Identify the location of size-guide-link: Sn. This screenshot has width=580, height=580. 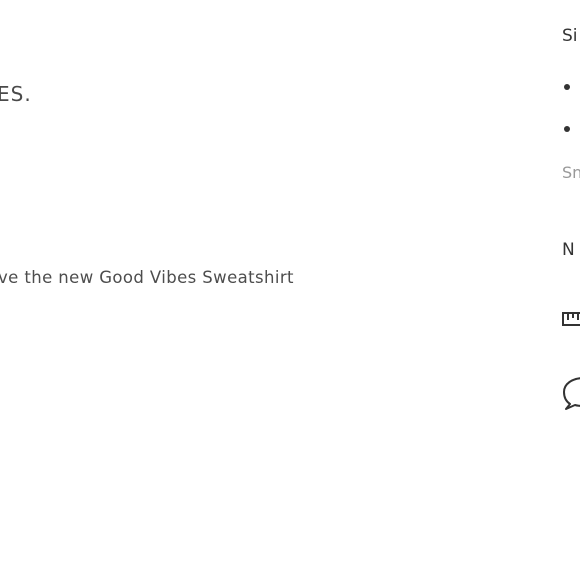
(571, 172).